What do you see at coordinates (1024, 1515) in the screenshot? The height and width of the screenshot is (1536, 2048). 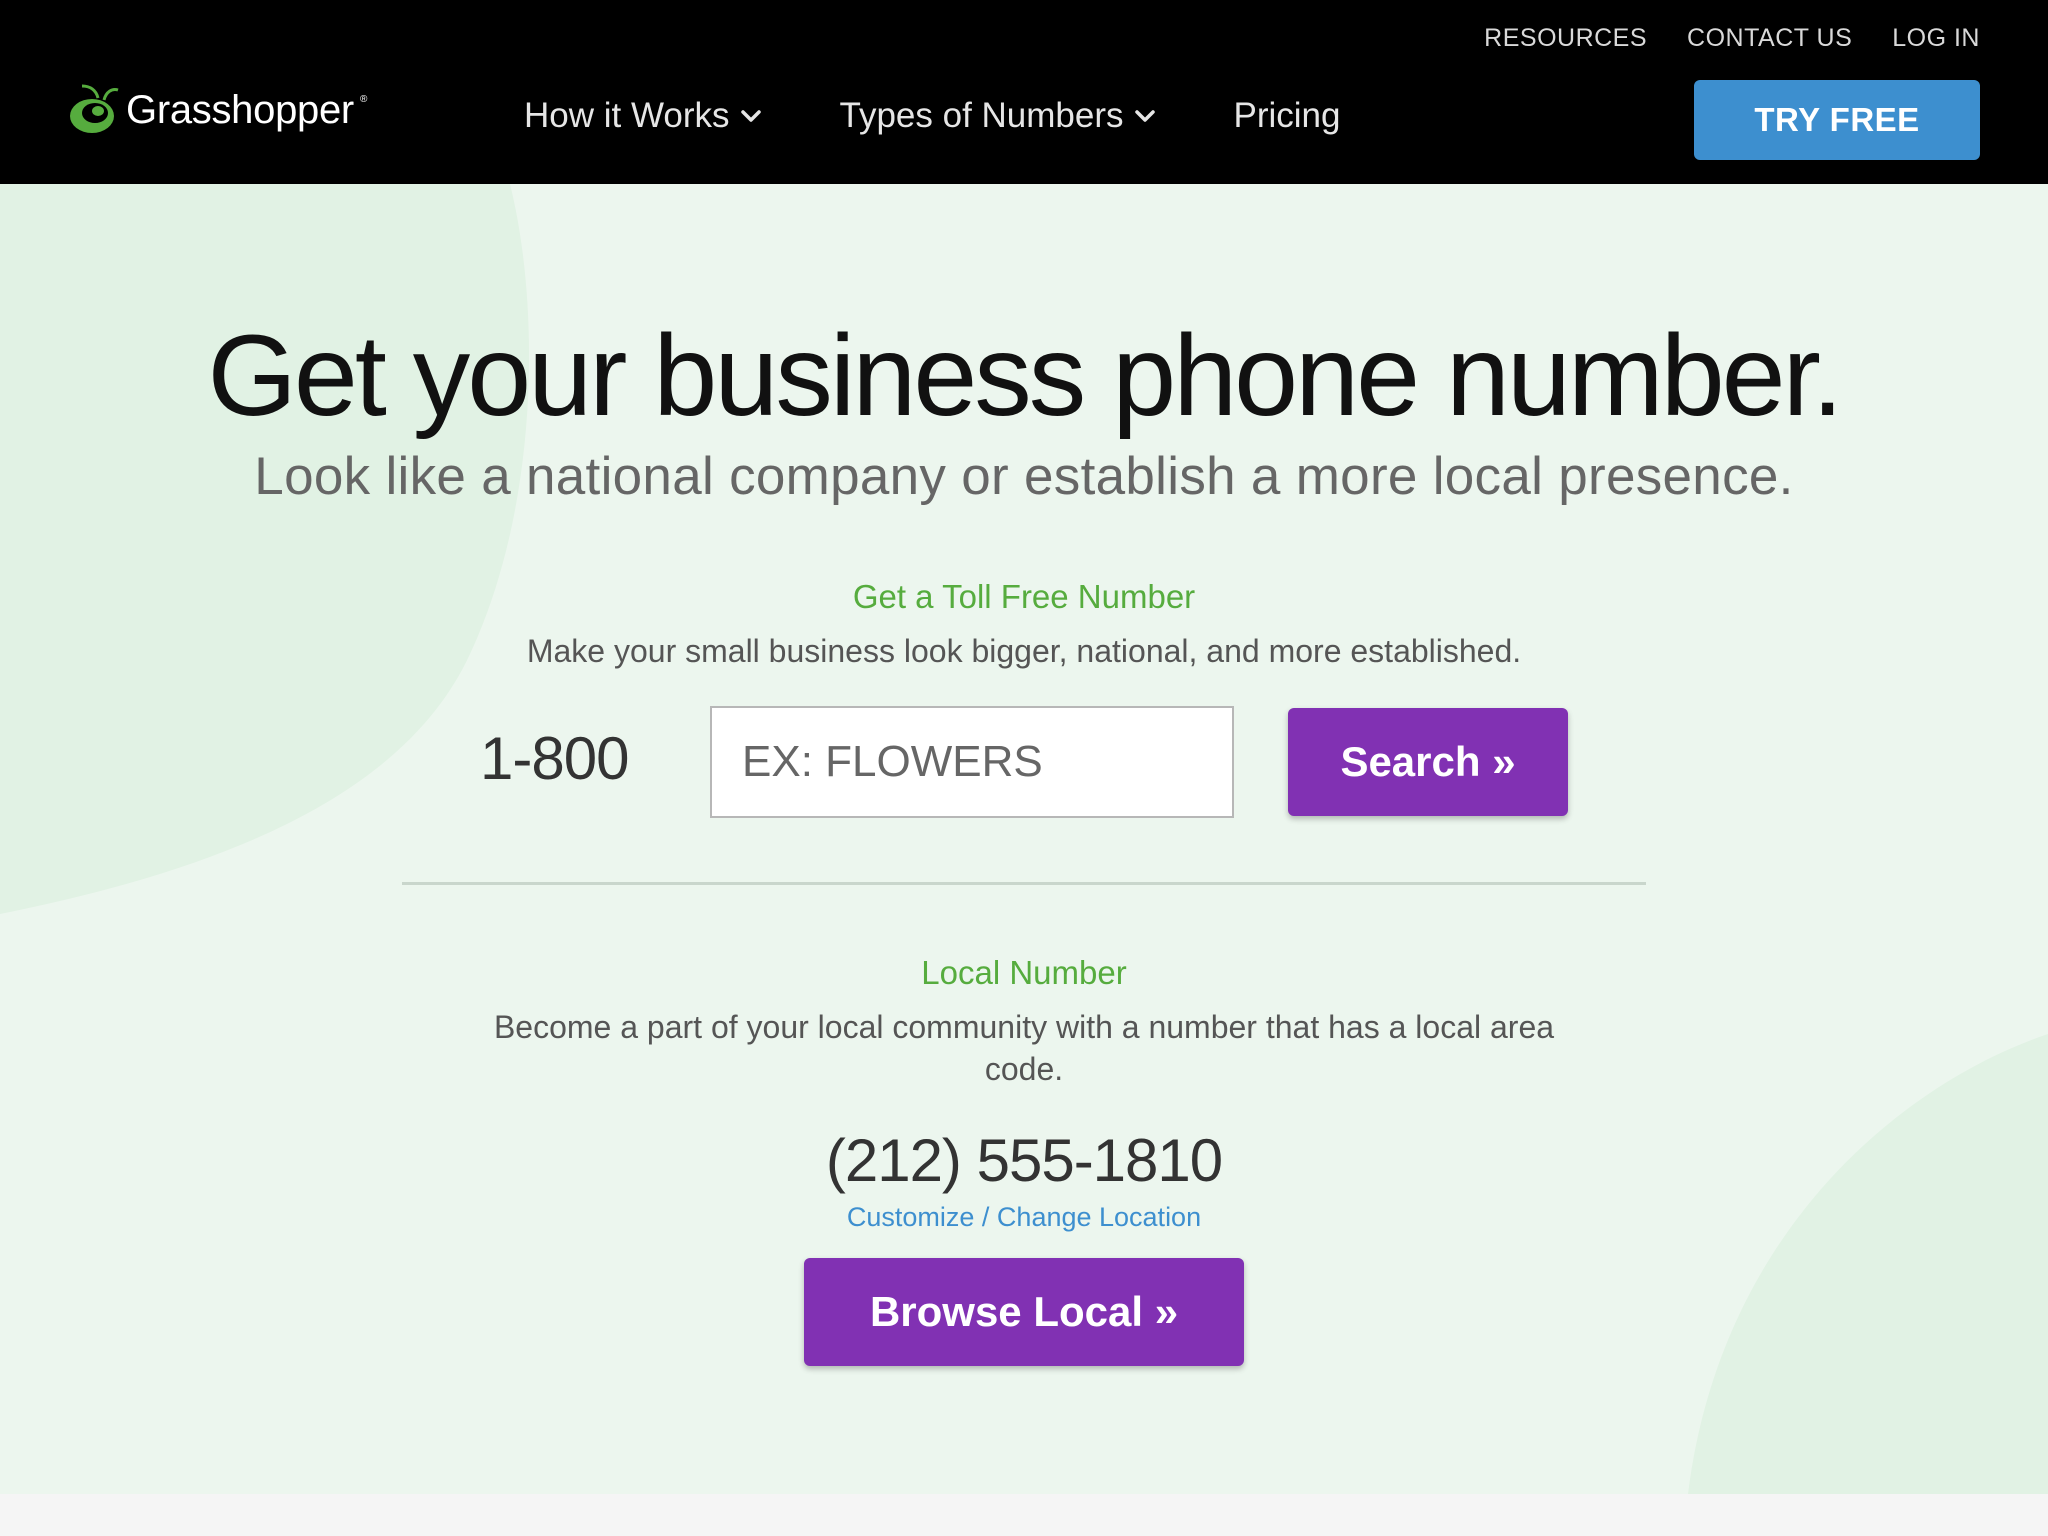 I see `footer-strip` at bounding box center [1024, 1515].